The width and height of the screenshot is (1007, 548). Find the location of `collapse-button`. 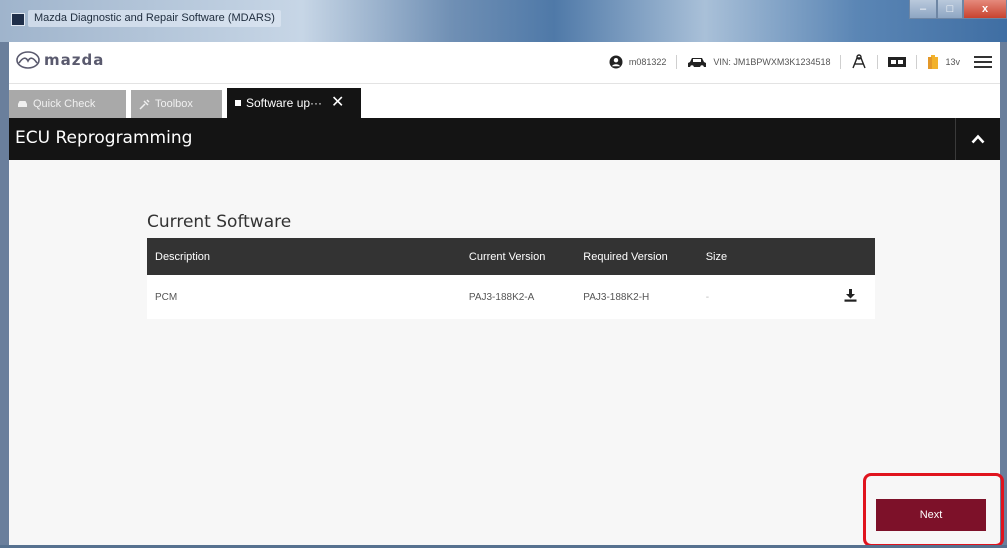

collapse-button is located at coordinates (977, 139).